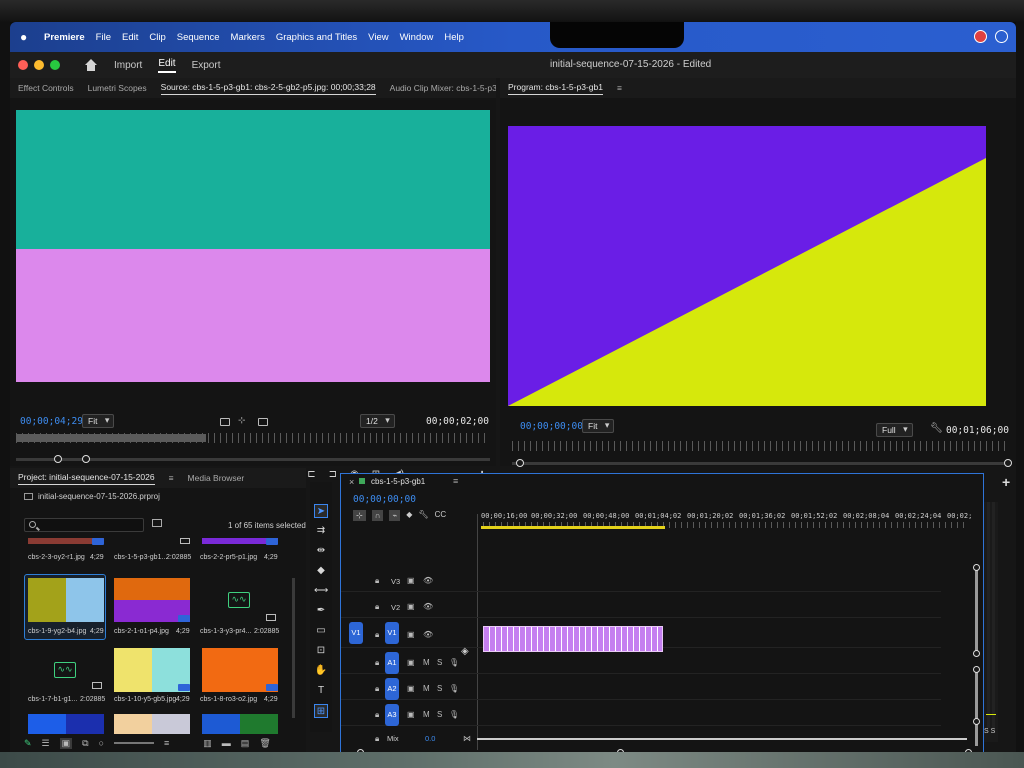 The image size is (1024, 768). Describe the element at coordinates (392, 633) in the screenshot. I see `track-target-v1: V1` at that location.